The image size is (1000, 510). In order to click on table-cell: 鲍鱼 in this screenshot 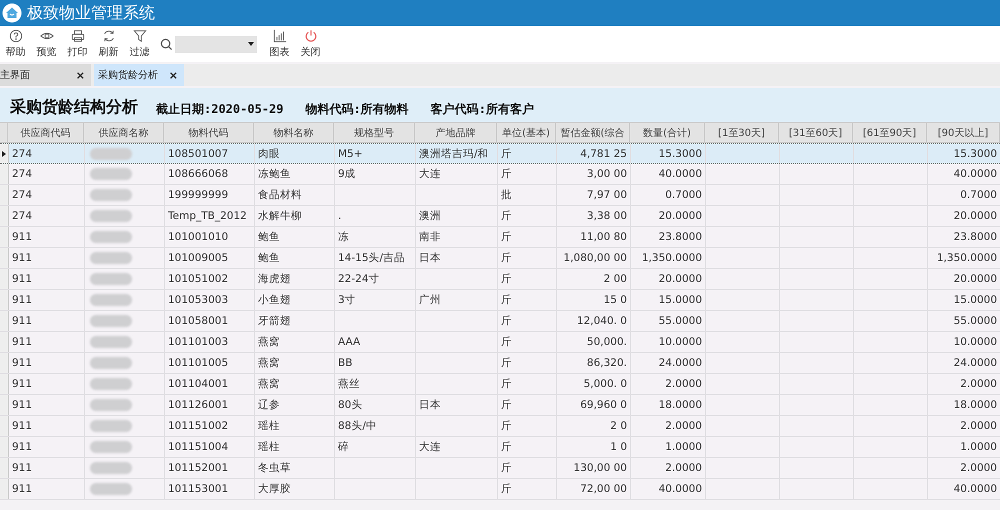, I will do `click(269, 258)`.